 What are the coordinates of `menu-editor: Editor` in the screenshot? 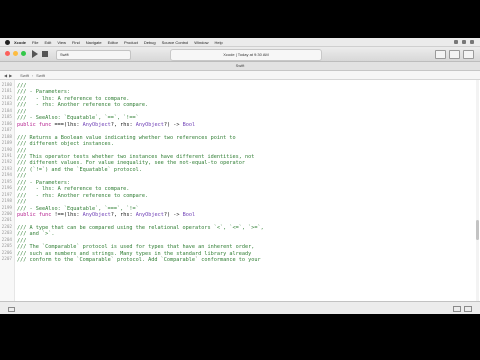 It's located at (113, 42).